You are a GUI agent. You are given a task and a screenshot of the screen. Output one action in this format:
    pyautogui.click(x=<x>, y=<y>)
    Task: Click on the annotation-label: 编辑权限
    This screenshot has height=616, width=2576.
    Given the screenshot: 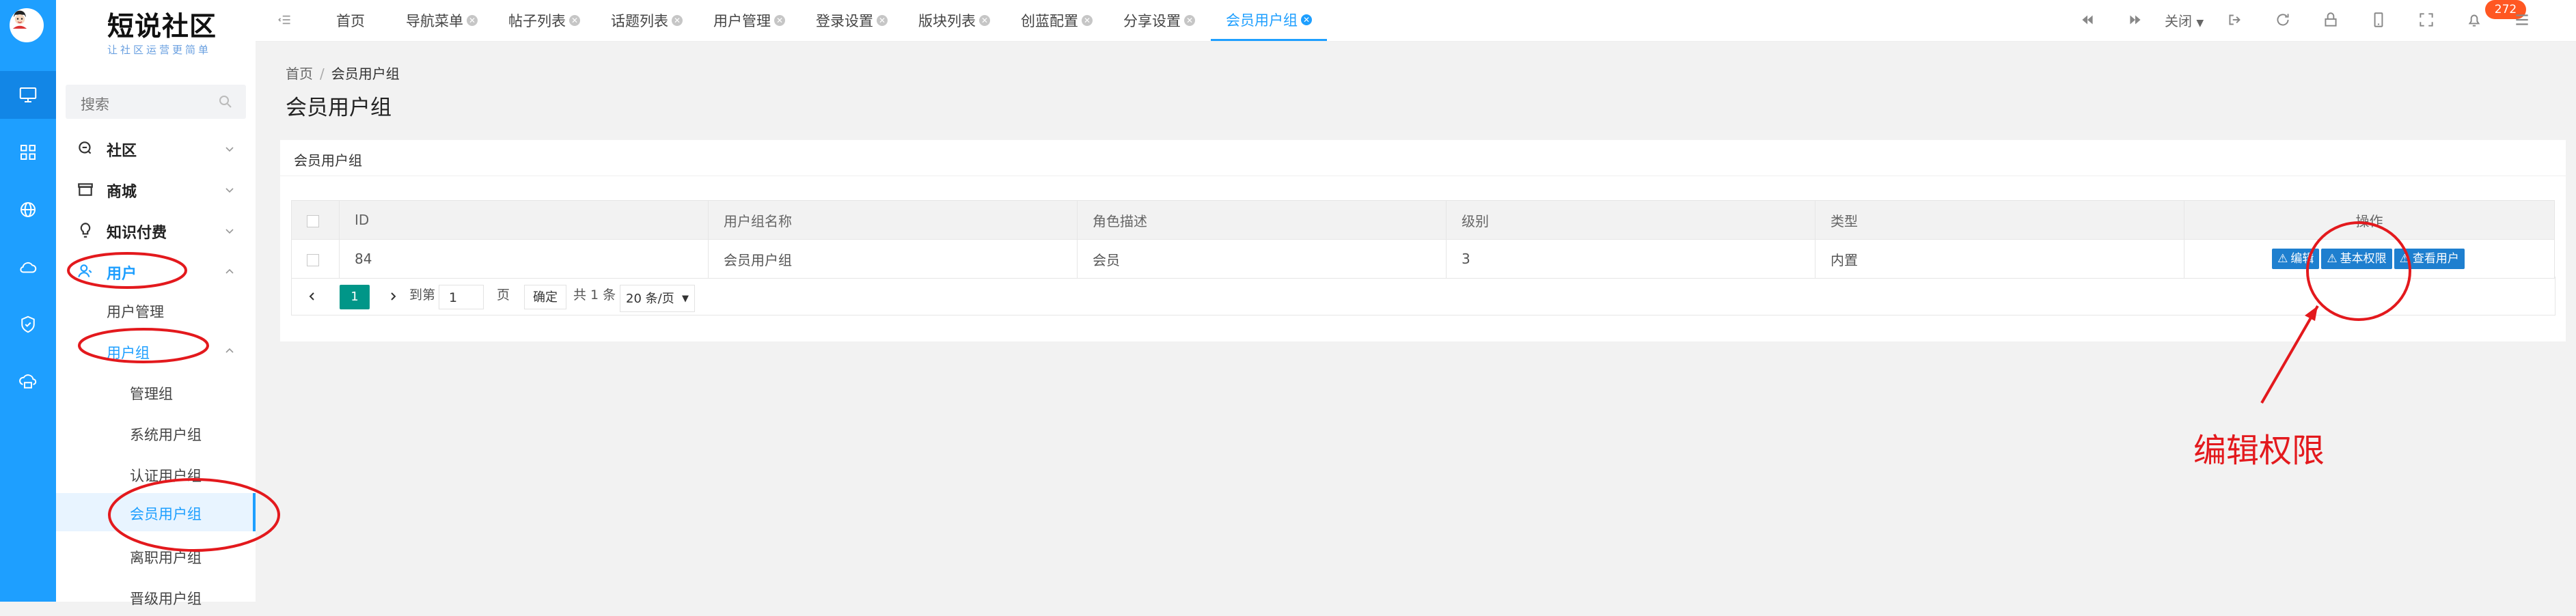 What is the action you would take?
    pyautogui.click(x=2259, y=451)
    